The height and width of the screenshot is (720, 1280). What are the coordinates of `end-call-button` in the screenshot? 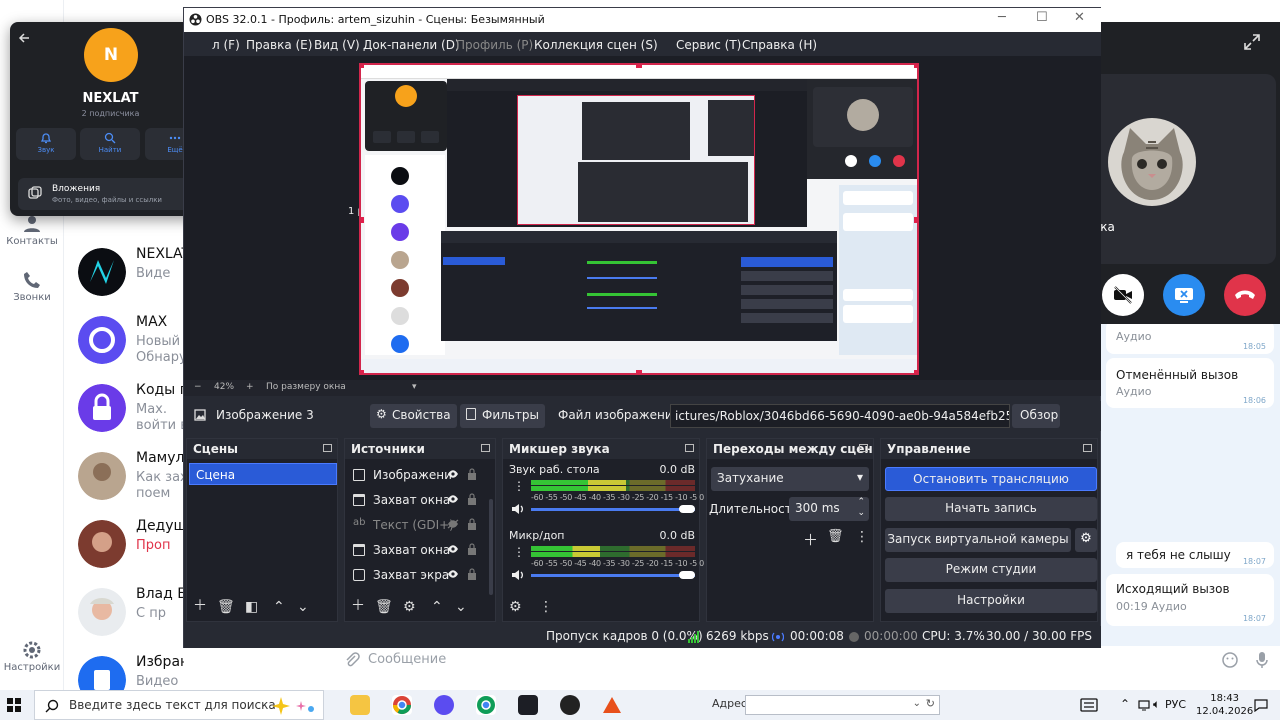 It's located at (1245, 295).